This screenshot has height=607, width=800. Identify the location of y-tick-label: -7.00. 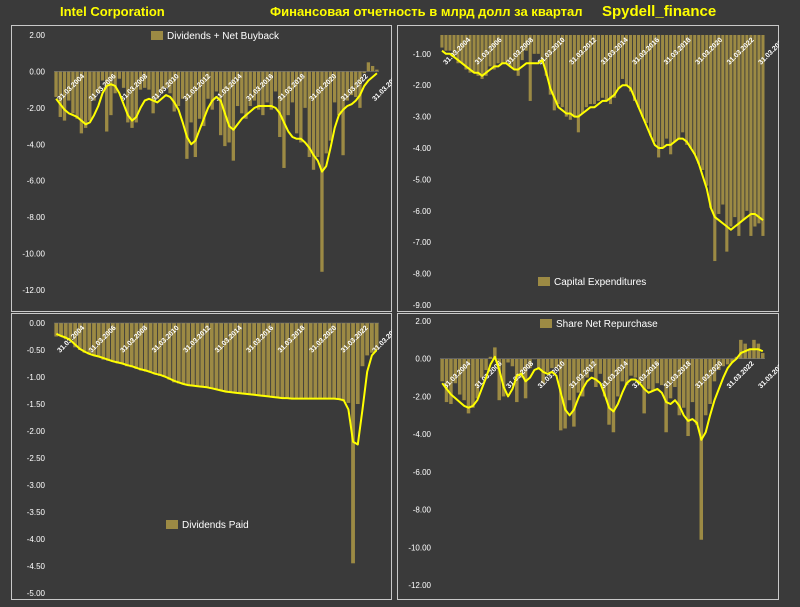
(422, 242).